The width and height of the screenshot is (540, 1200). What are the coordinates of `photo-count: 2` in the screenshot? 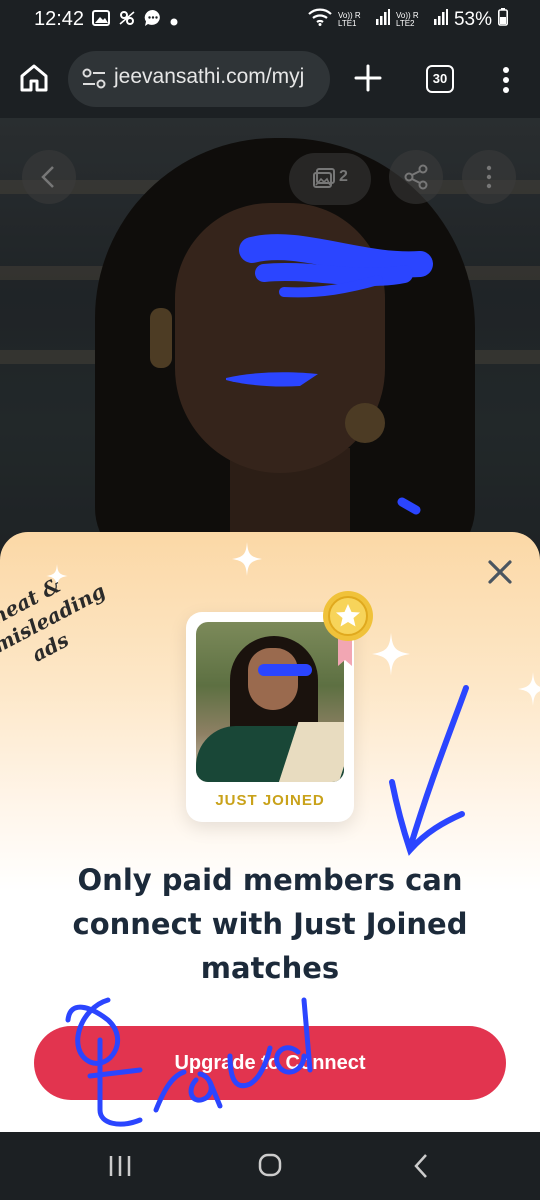 It's located at (343, 176).